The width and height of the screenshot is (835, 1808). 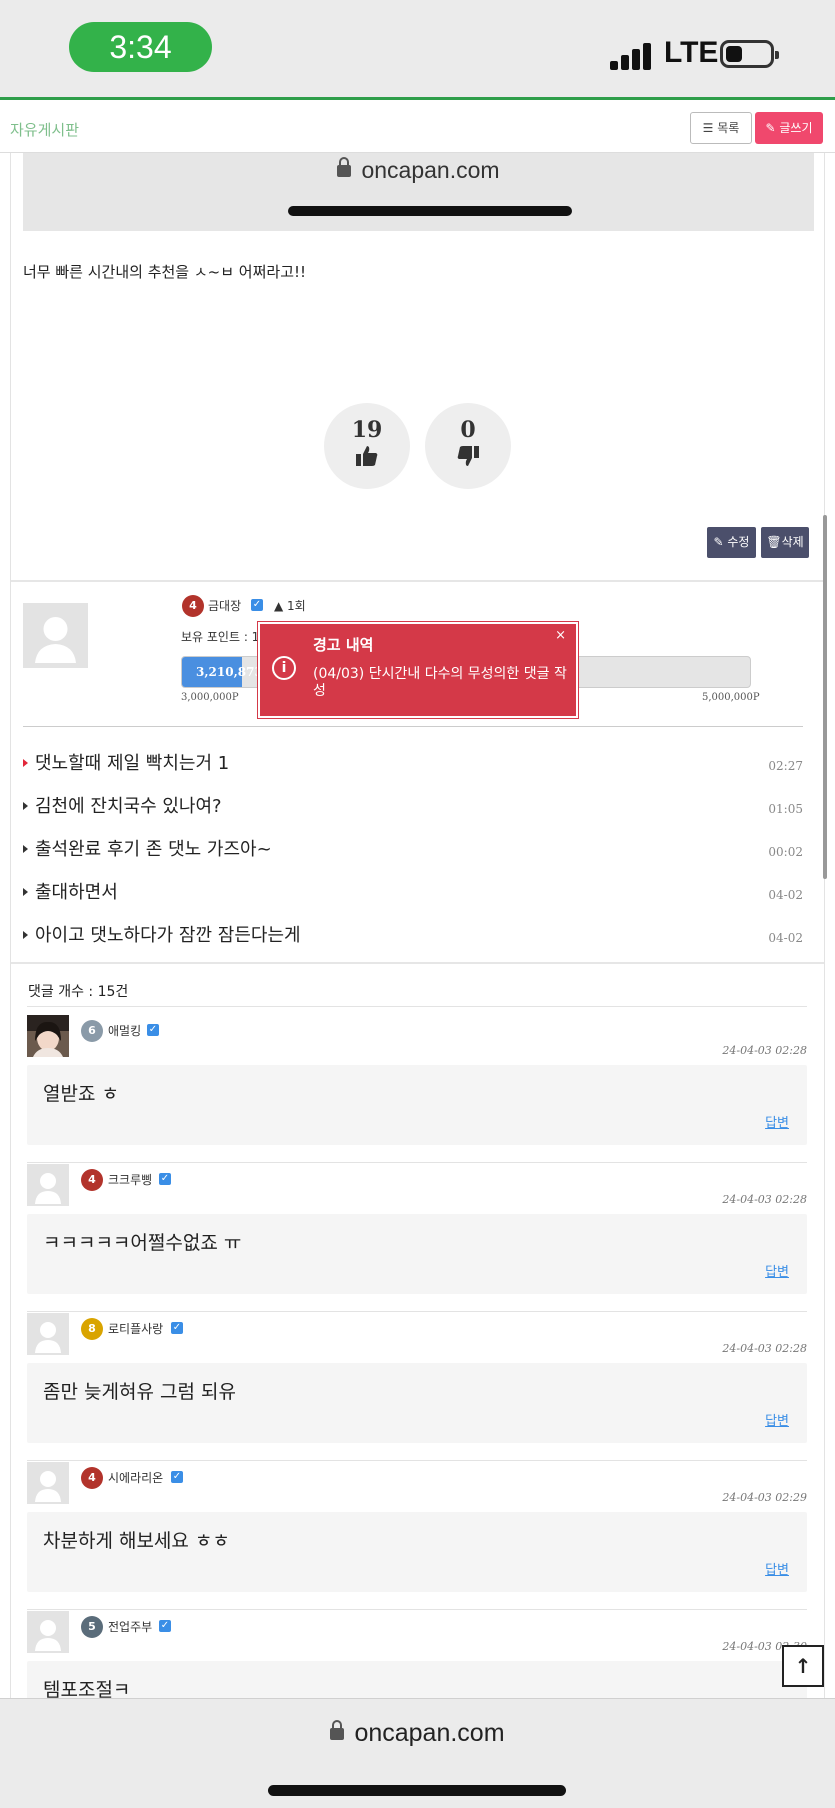 What do you see at coordinates (139, 1392) in the screenshot?
I see `comment-text: 좀만 늦게혀유 그럼 되유` at bounding box center [139, 1392].